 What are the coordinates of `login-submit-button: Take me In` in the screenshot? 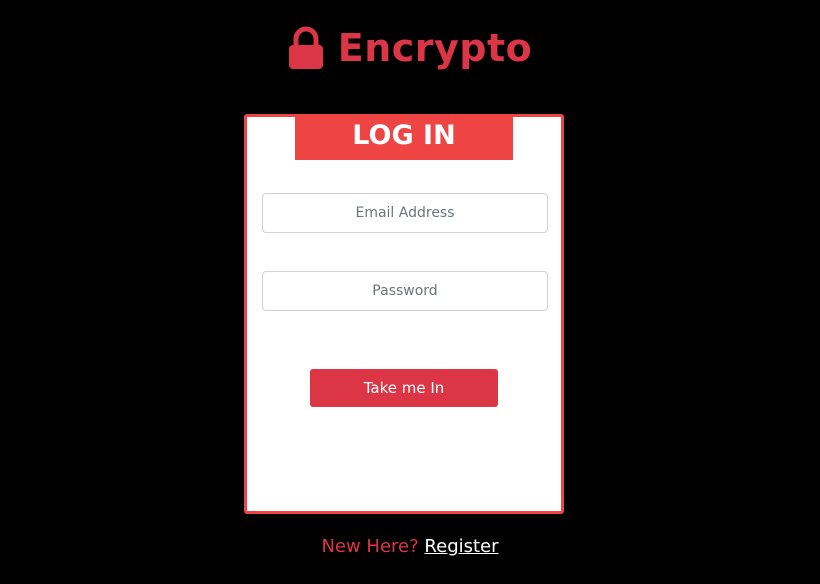 It's located at (404, 388).